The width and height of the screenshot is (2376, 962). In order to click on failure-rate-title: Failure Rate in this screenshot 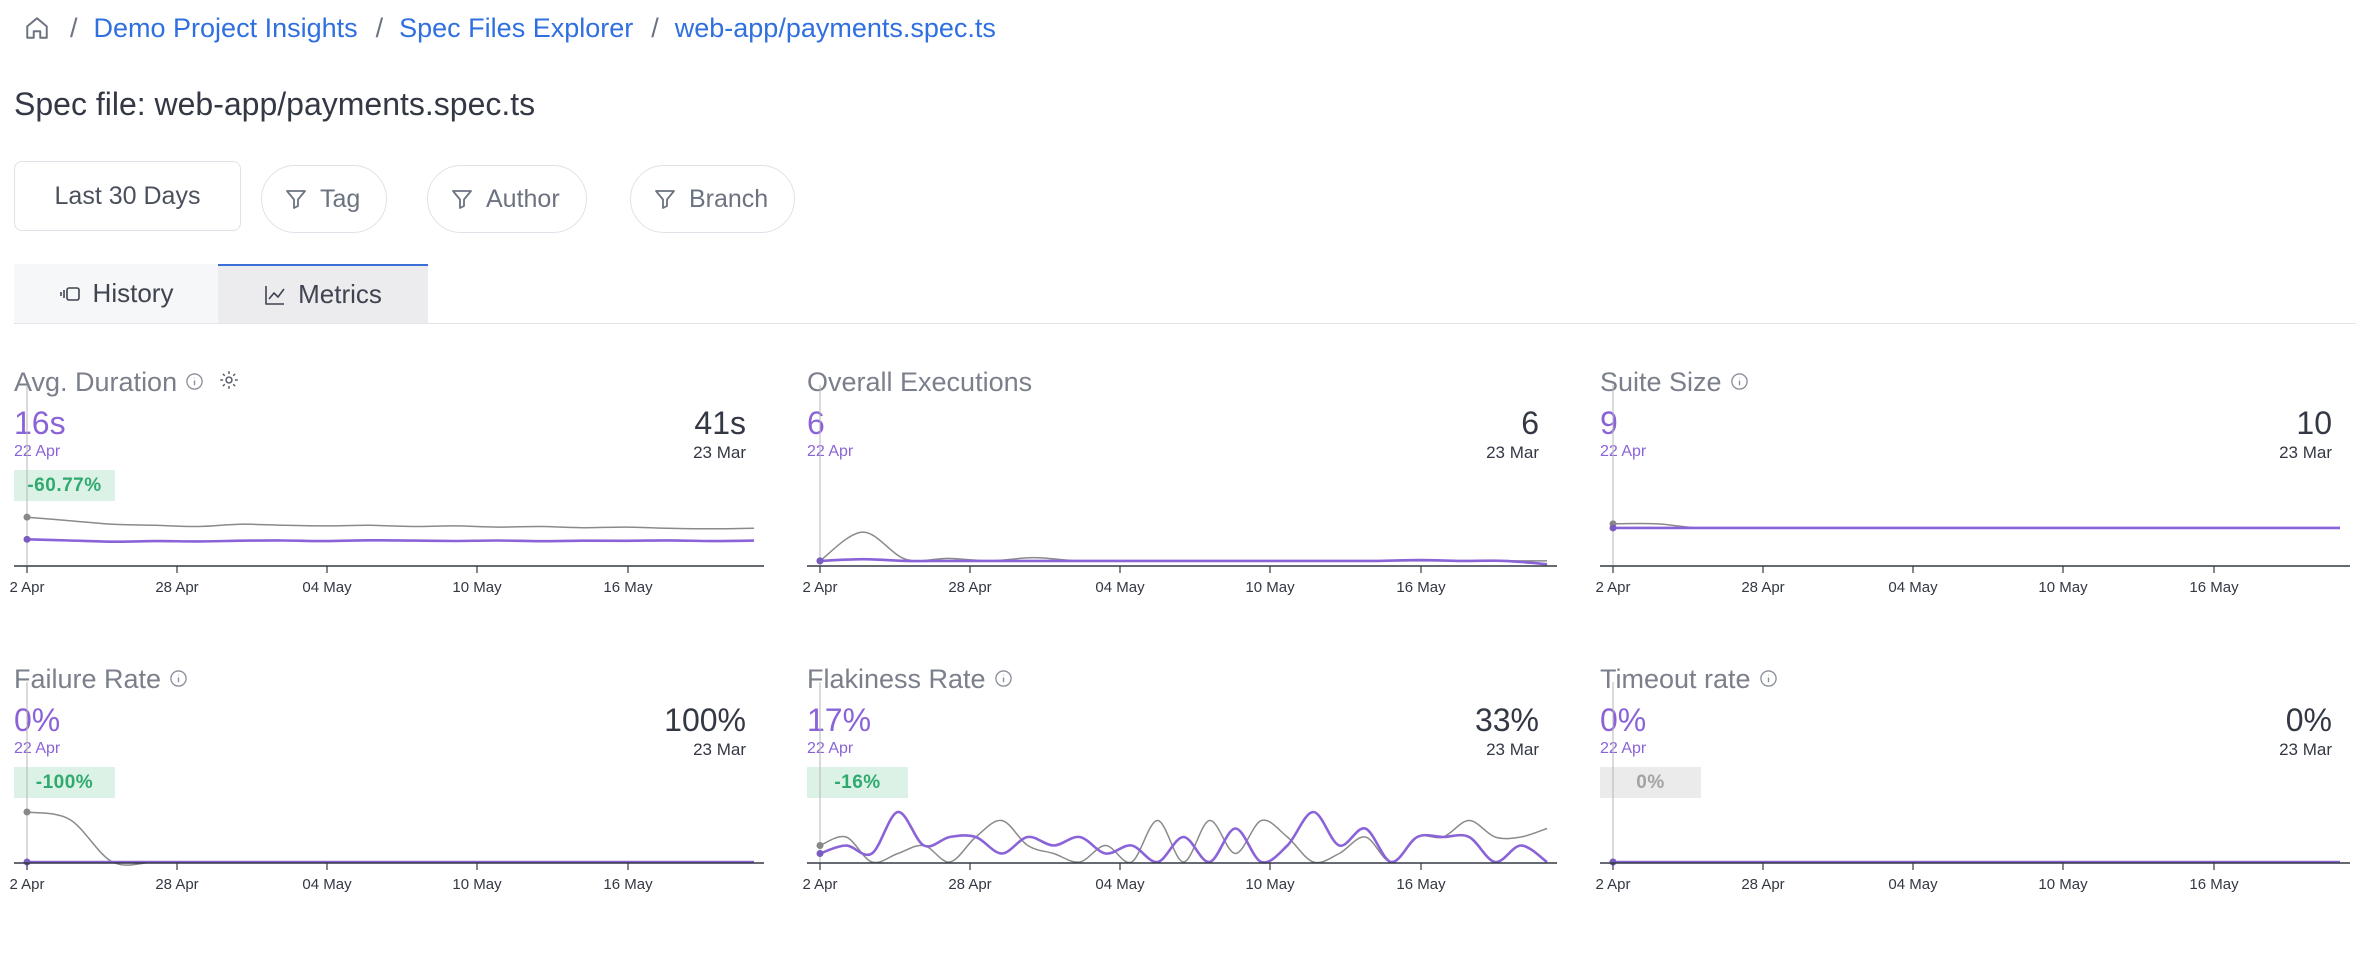, I will do `click(101, 679)`.